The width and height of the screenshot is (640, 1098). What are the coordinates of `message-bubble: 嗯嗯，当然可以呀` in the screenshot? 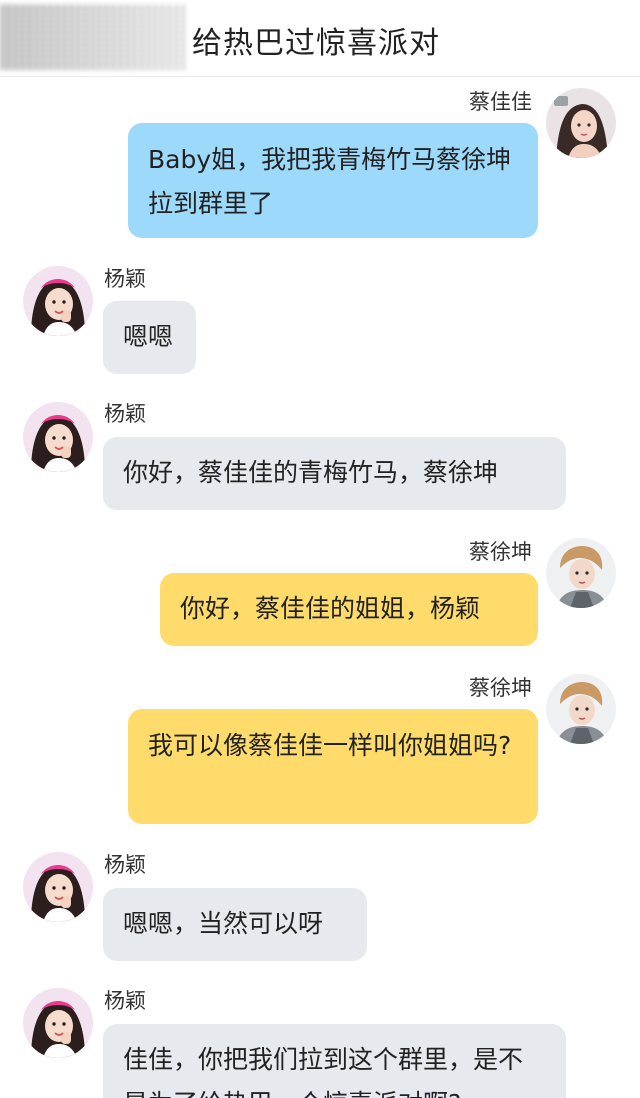 It's located at (235, 924).